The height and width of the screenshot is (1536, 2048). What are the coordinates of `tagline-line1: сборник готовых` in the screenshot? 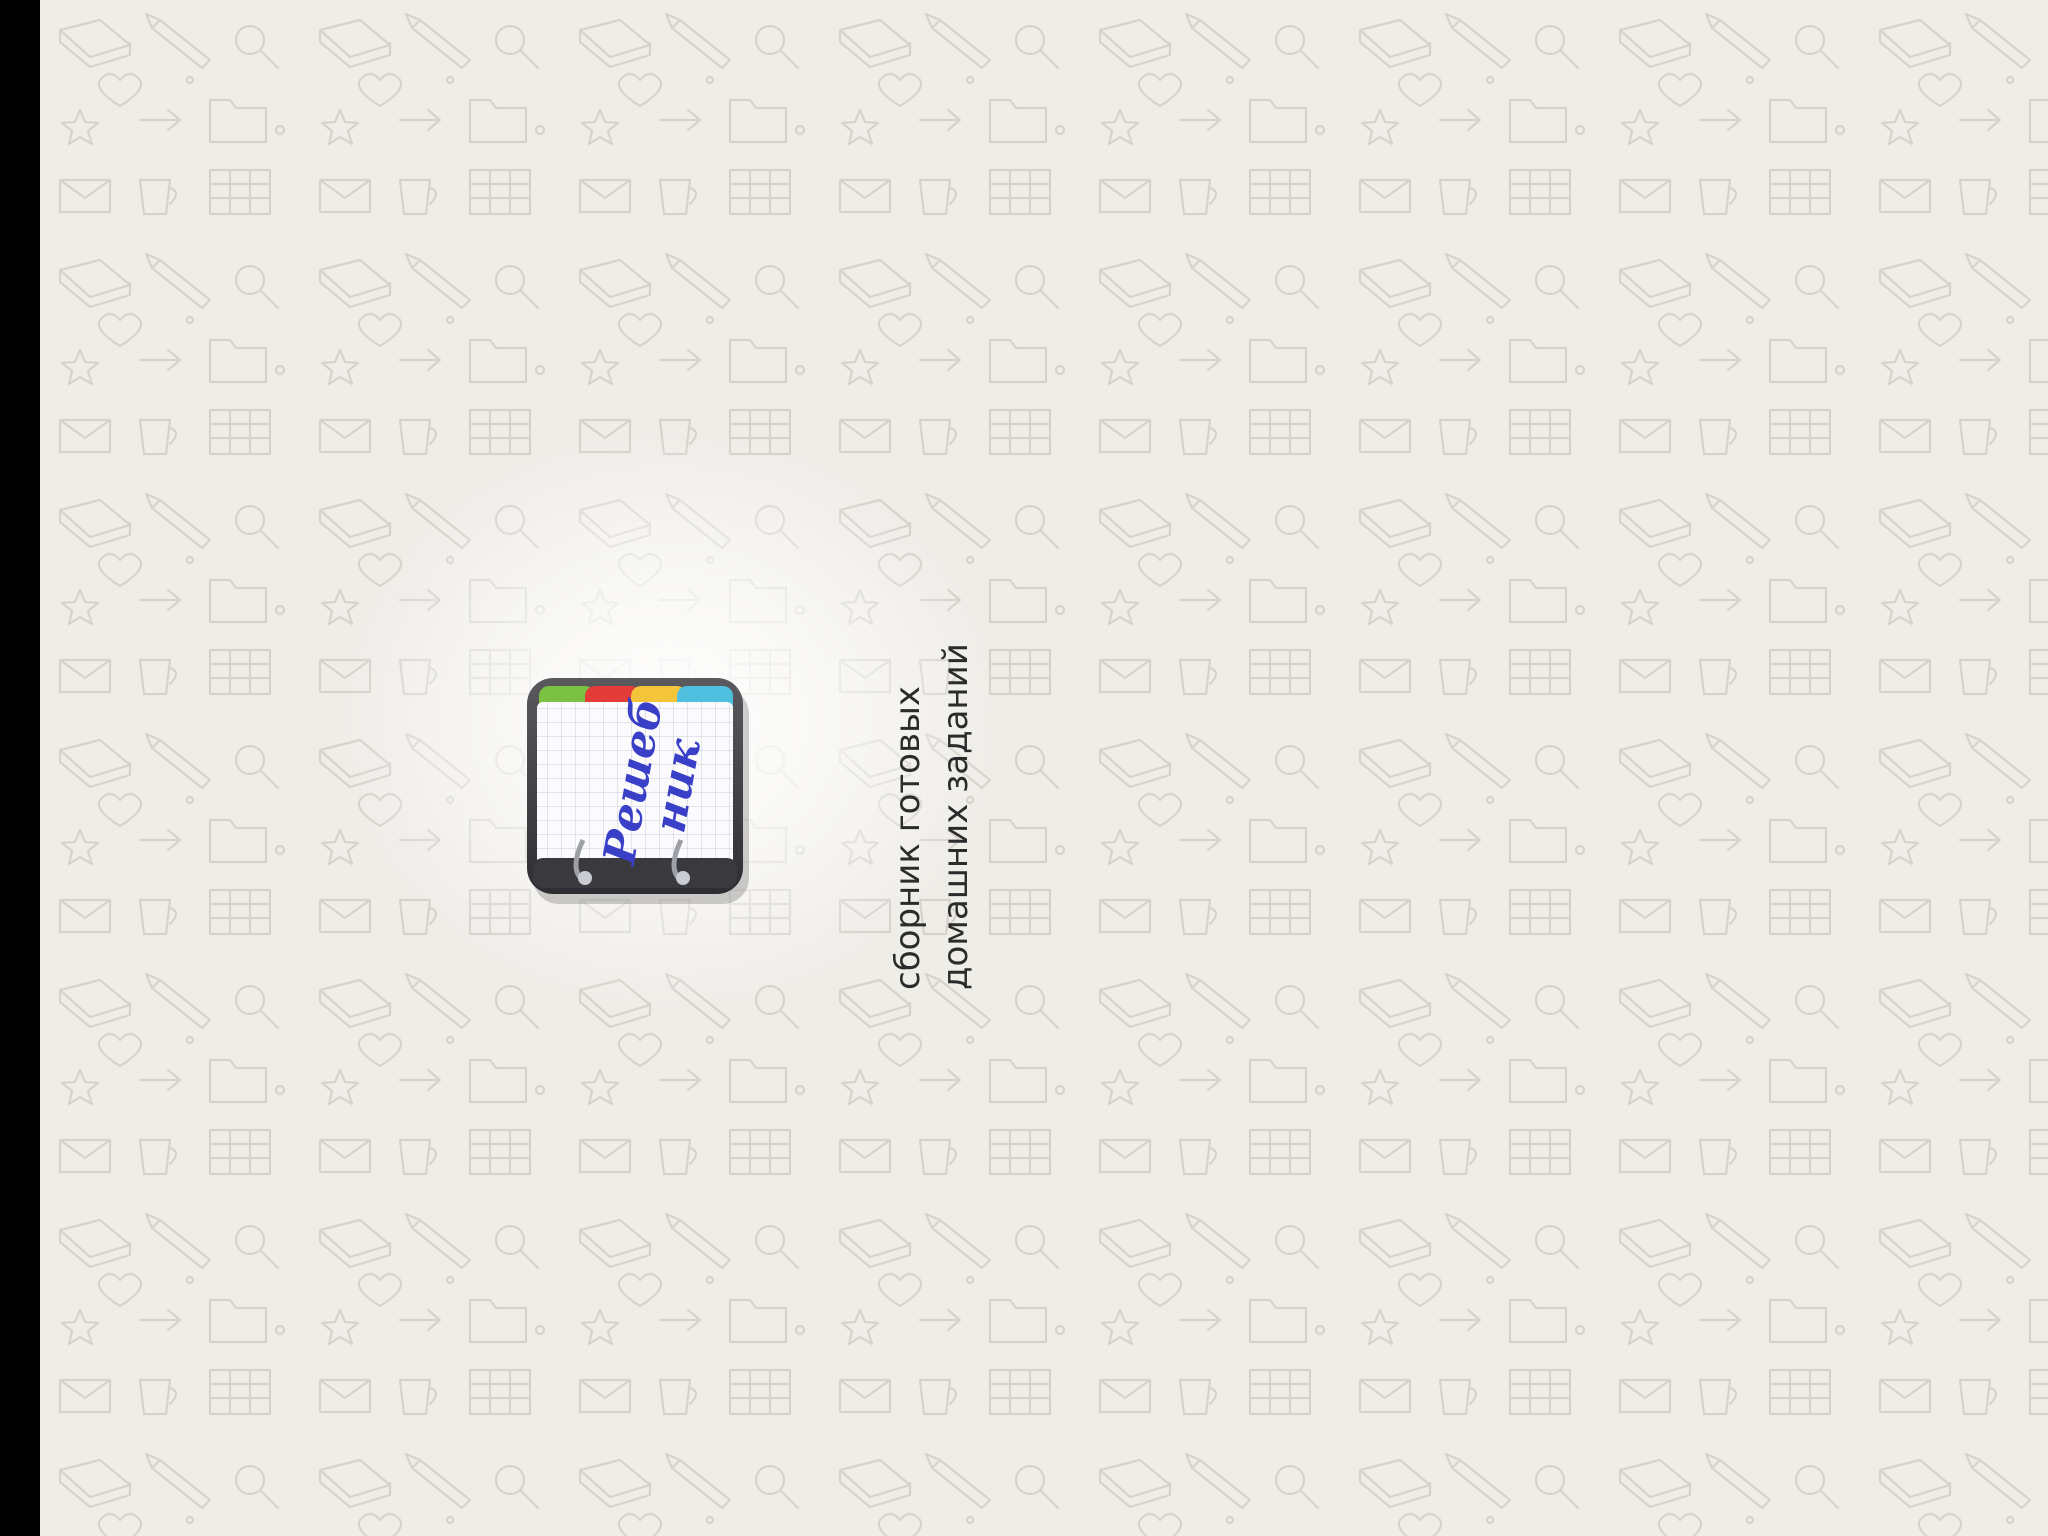 It's located at (908, 838).